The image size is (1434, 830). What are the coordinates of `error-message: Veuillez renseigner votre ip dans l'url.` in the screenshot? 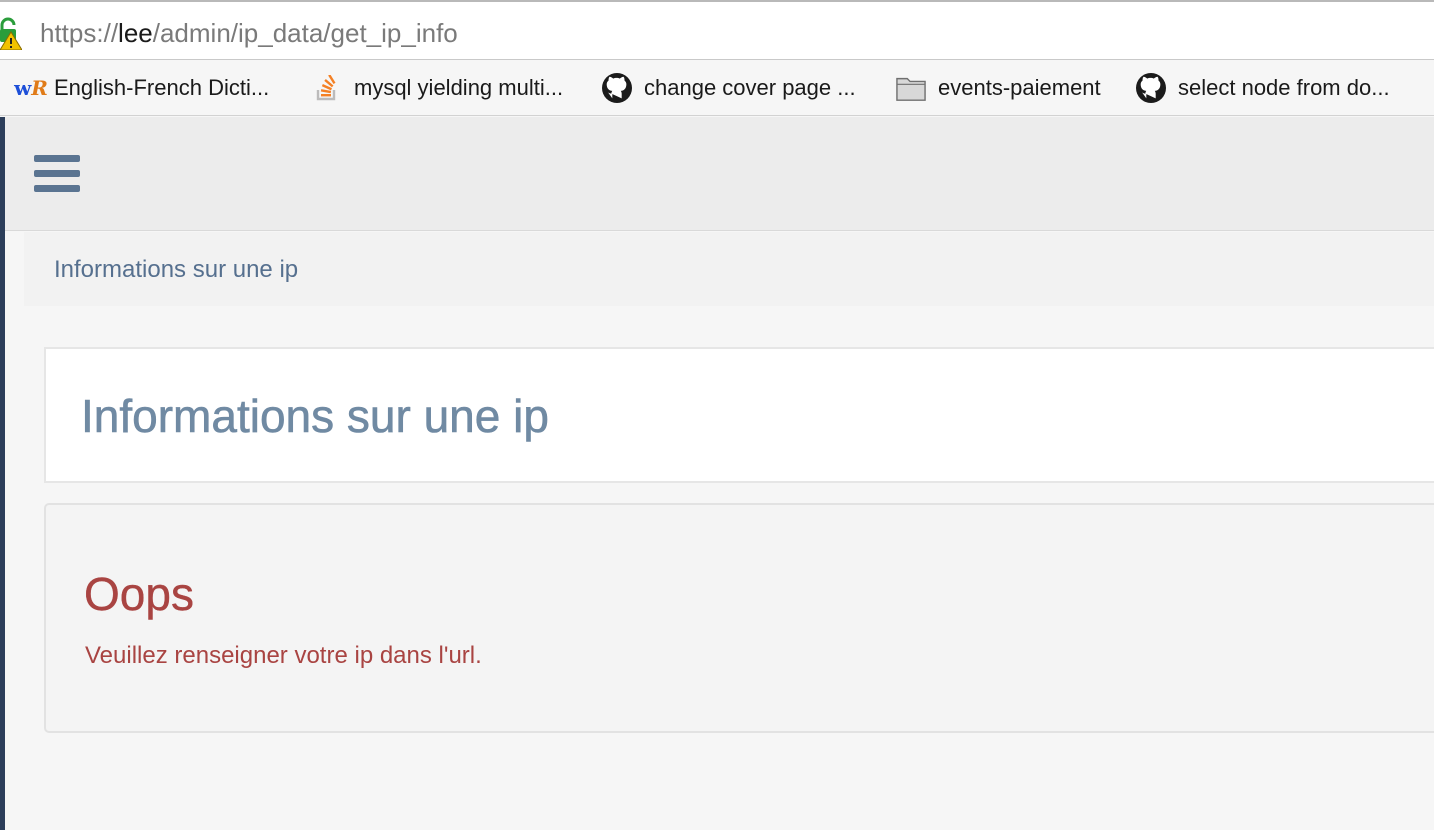 It's located at (283, 655).